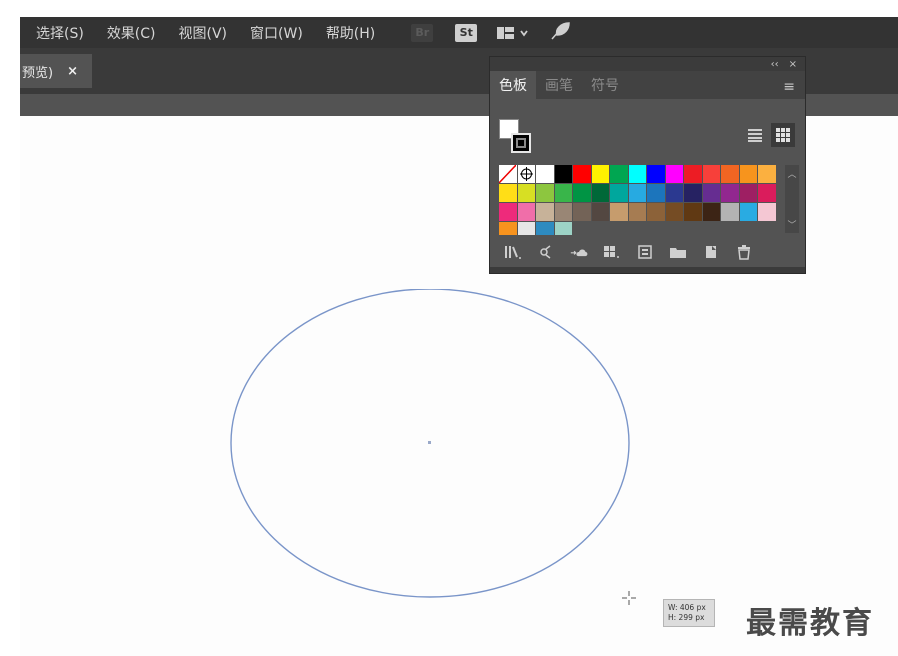 The image size is (898, 656). What do you see at coordinates (769, 135) in the screenshot?
I see `view-toggle` at bounding box center [769, 135].